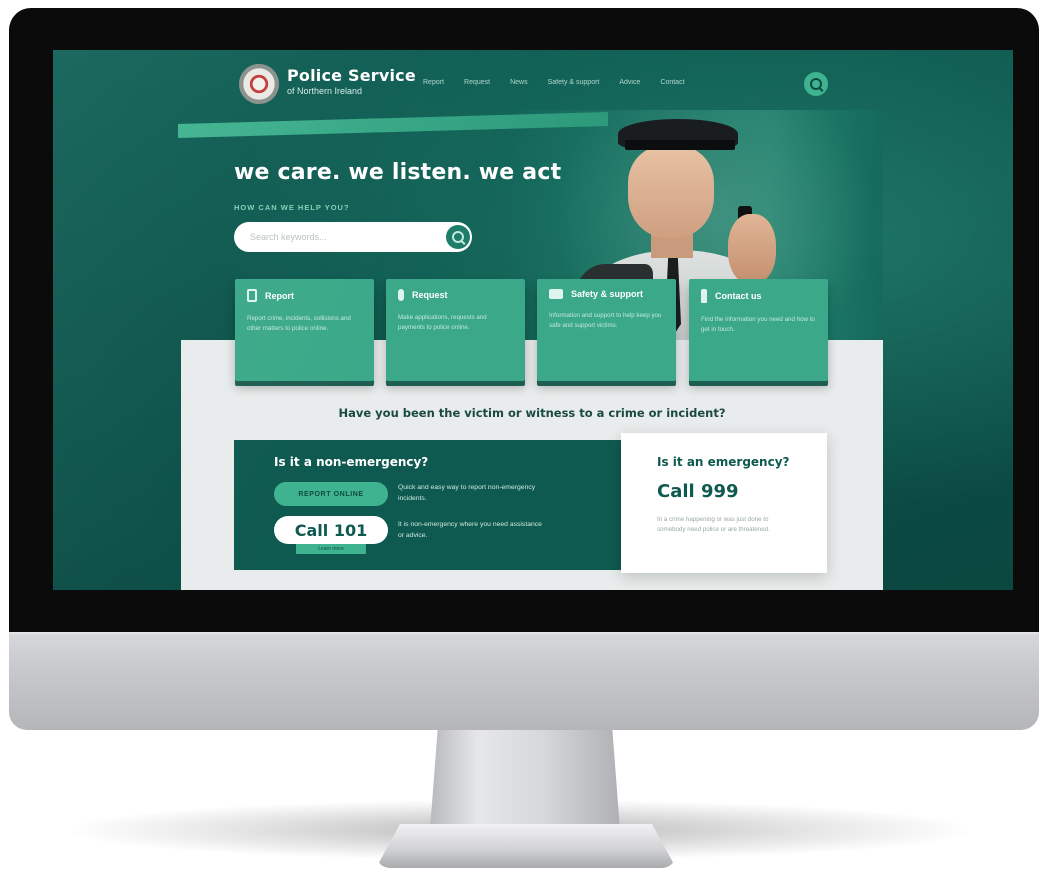 The width and height of the screenshot is (1046, 878). I want to click on phone-icon, so click(252, 295).